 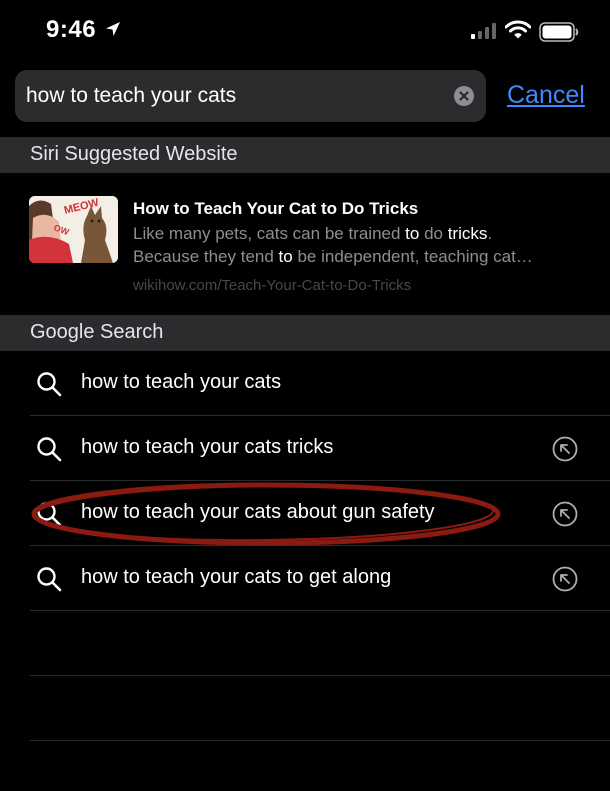 I want to click on suggestion-row: how to teach your cats, so click(x=320, y=383).